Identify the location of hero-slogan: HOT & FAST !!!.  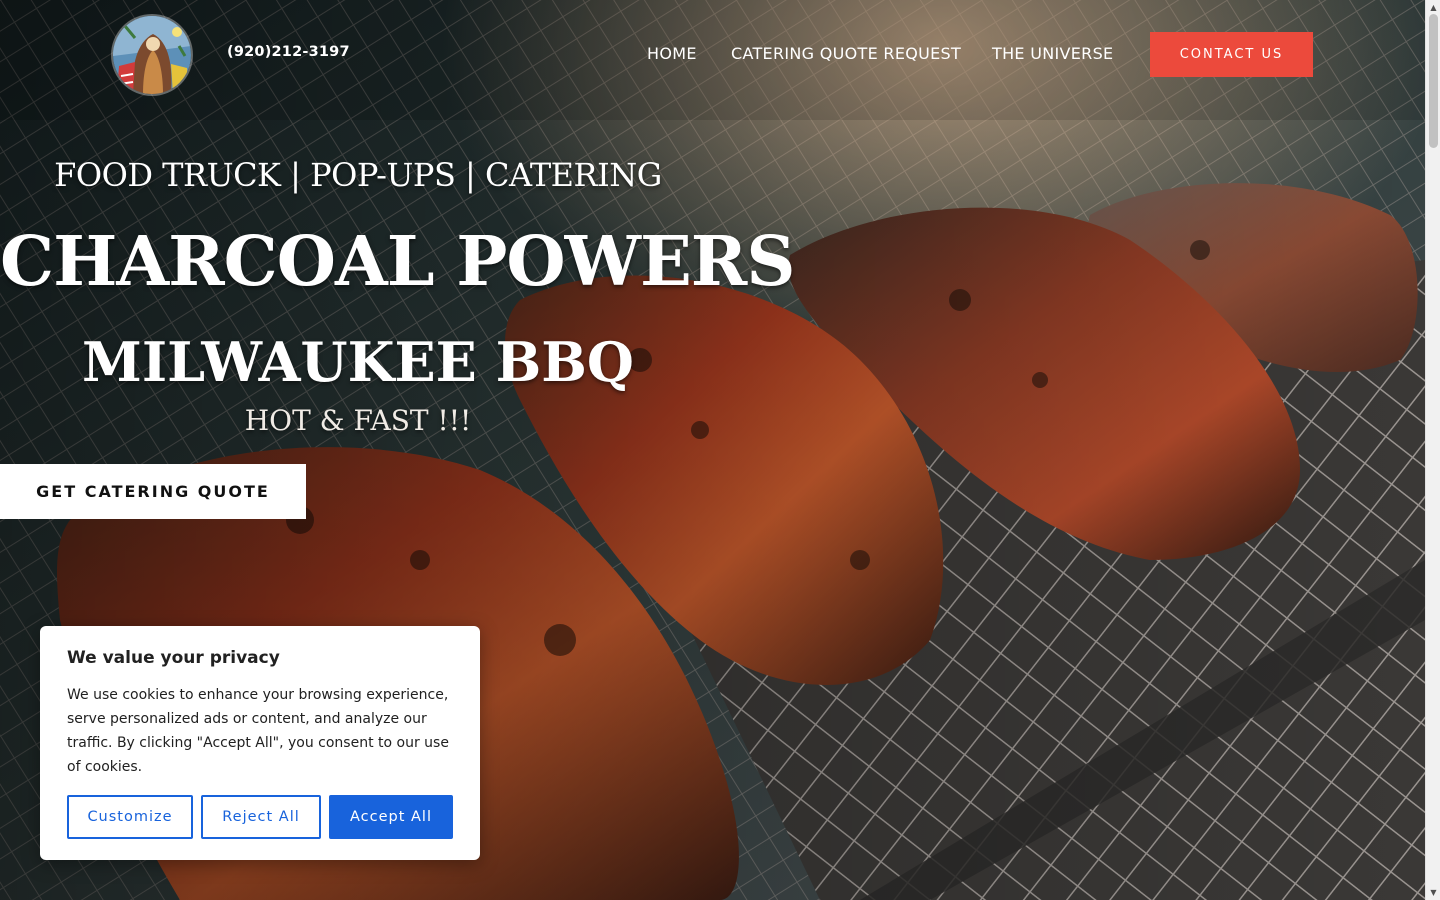
(358, 420).